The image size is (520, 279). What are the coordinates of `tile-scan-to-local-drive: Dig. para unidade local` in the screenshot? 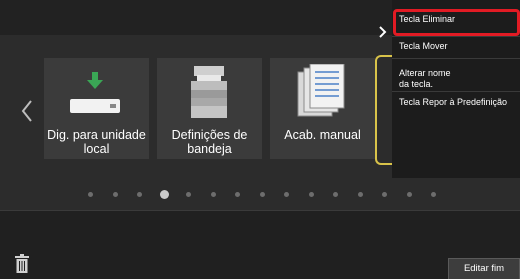 It's located at (96, 108).